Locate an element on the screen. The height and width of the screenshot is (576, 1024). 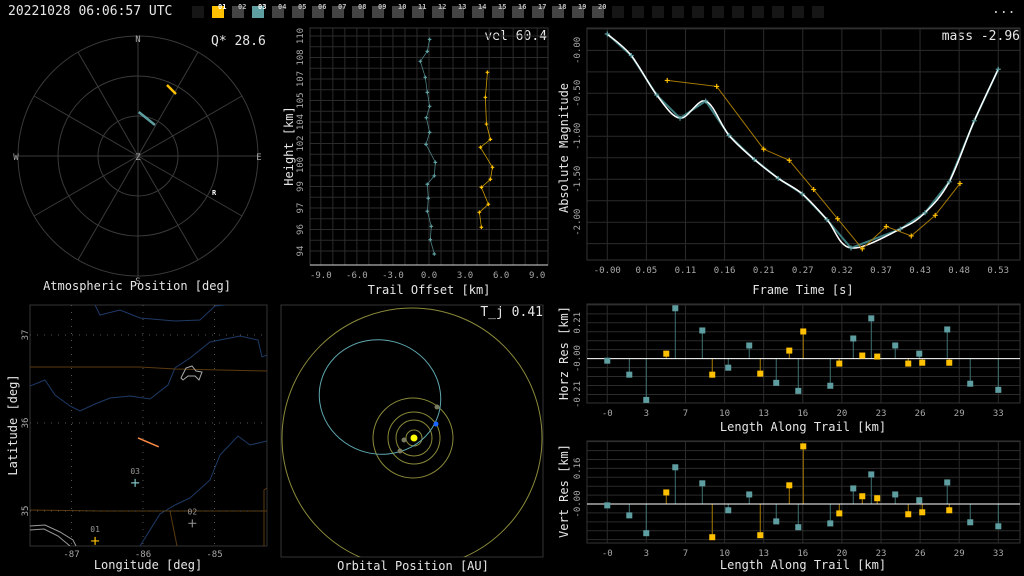
x-tick-label: 6.0 is located at coordinates (501, 276).